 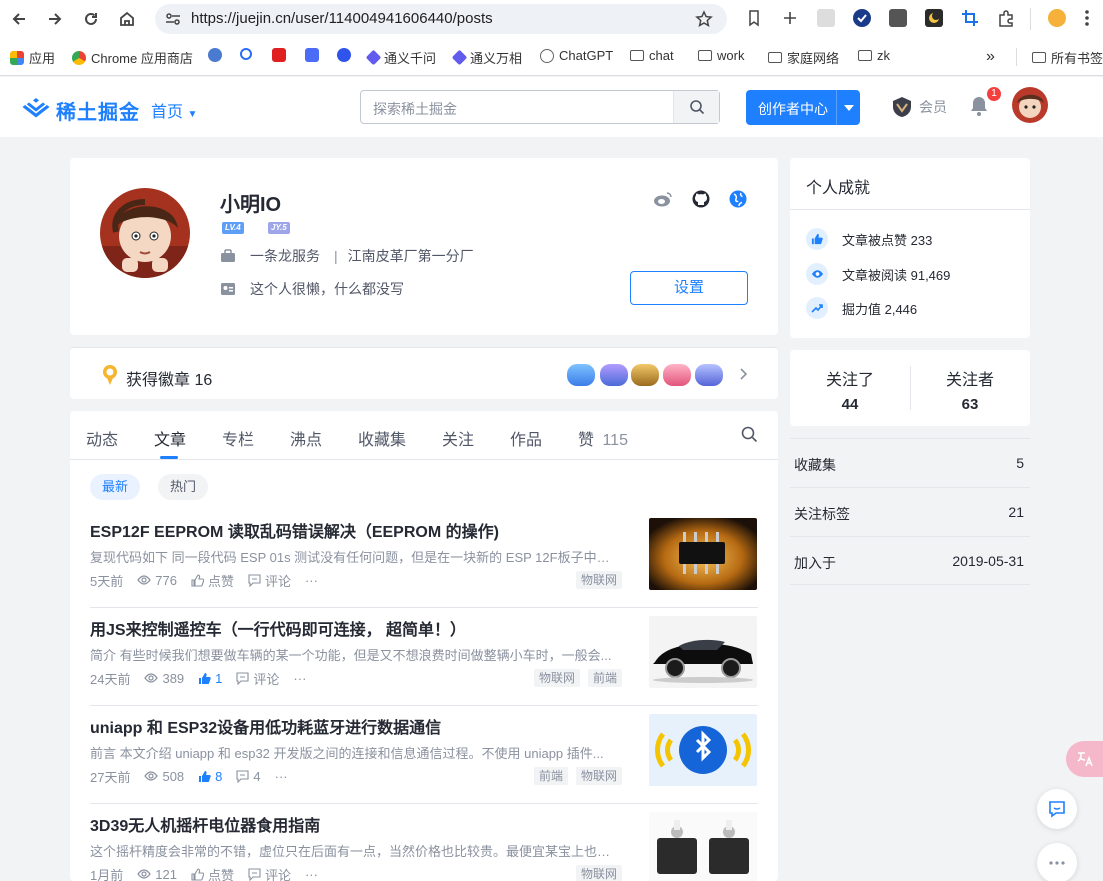 I want to click on translate-float-icon, so click(x=1084, y=759).